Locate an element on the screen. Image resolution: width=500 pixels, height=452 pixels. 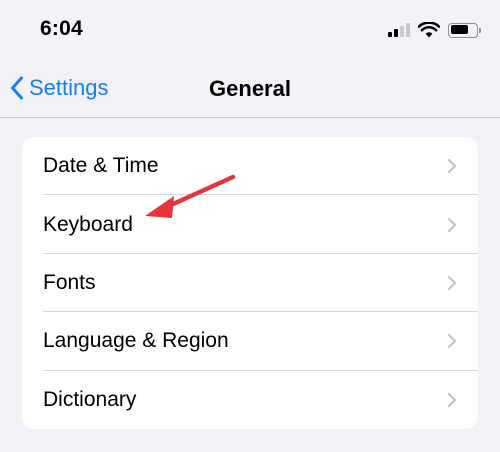
list-item-label: Fonts is located at coordinates (69, 282).